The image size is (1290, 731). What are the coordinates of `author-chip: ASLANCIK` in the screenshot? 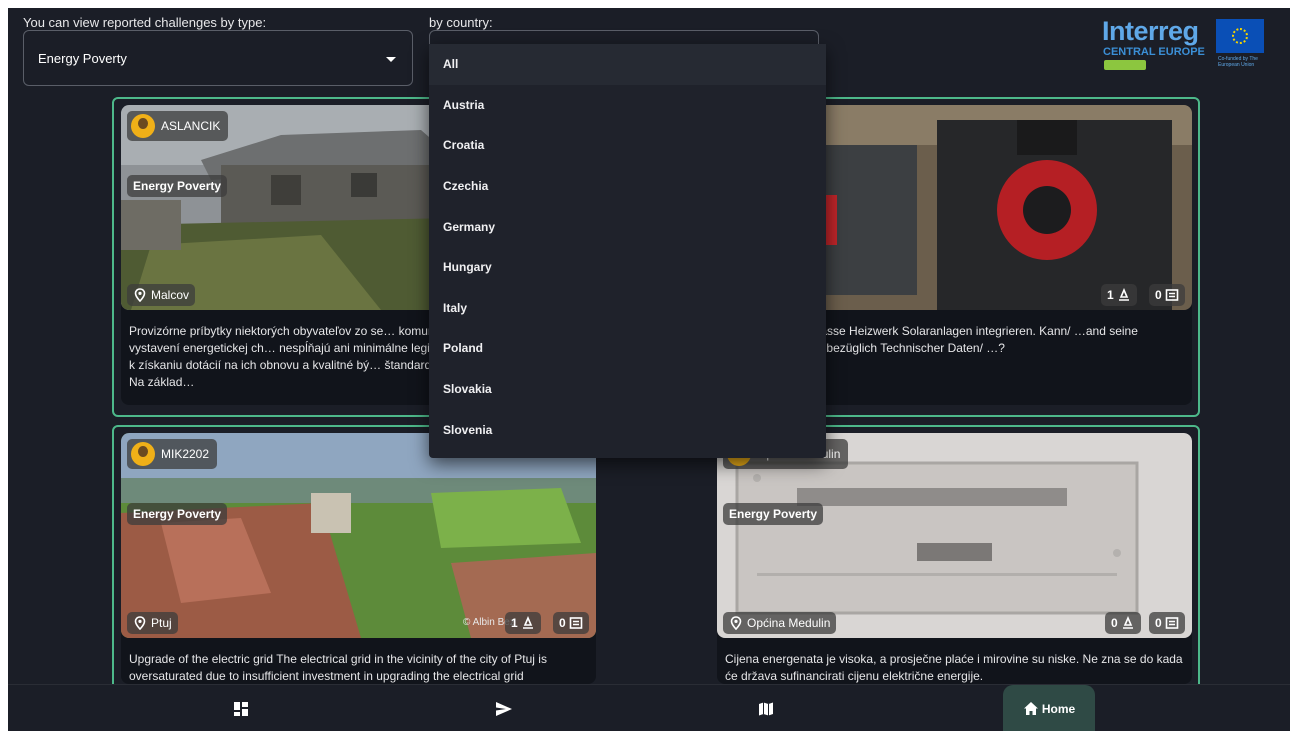 It's located at (178, 126).